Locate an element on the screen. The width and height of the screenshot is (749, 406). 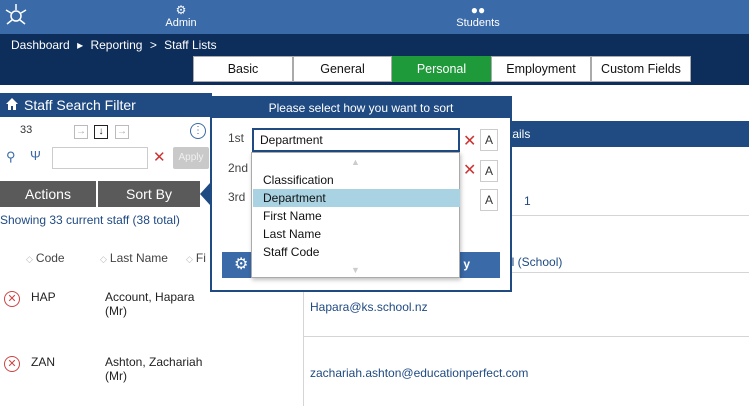
scroll-up-icon: ▲ is located at coordinates (355, 162).